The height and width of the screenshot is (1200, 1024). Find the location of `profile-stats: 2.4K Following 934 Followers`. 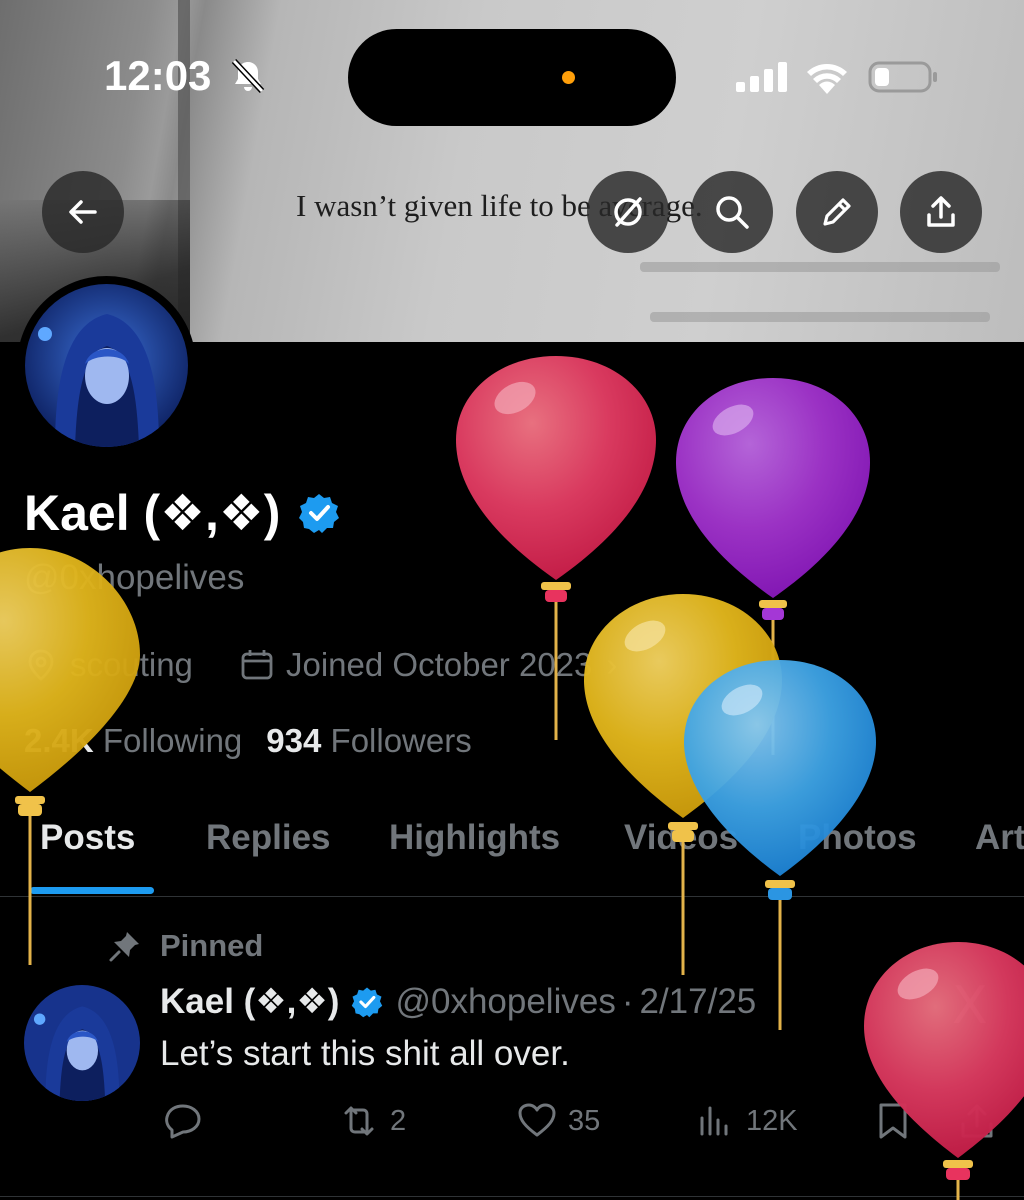

profile-stats: 2.4K Following 934 Followers is located at coordinates (248, 741).